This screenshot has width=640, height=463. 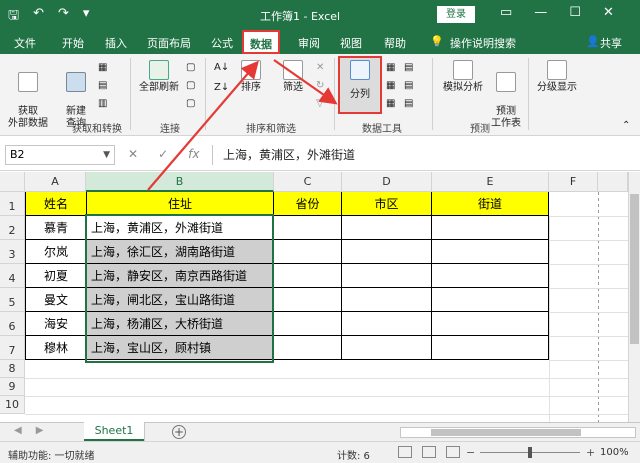 What do you see at coordinates (320, 104) in the screenshot?
I see `advanced-filter-icon: ▽` at bounding box center [320, 104].